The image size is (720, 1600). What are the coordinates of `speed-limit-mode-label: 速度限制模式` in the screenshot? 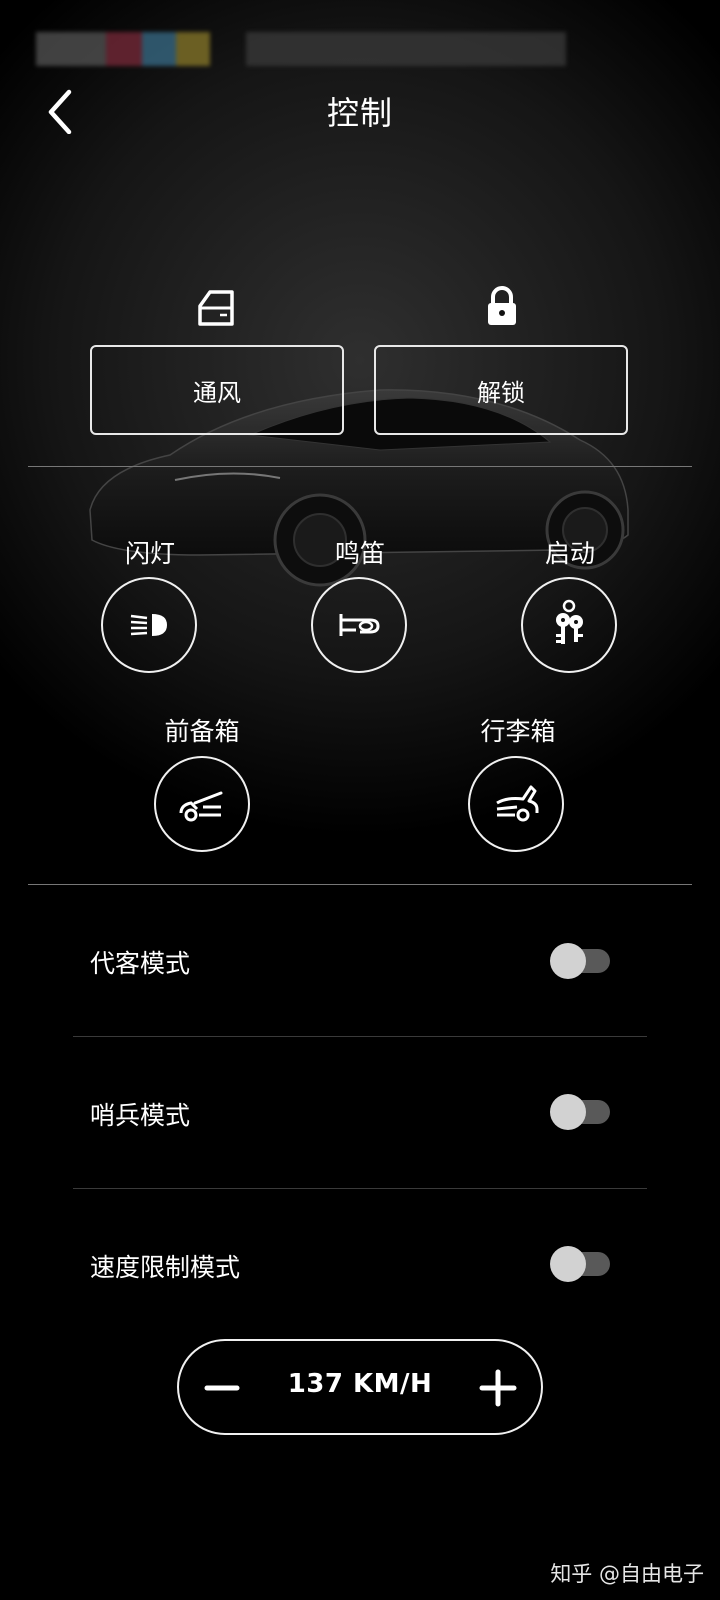 It's located at (165, 1267).